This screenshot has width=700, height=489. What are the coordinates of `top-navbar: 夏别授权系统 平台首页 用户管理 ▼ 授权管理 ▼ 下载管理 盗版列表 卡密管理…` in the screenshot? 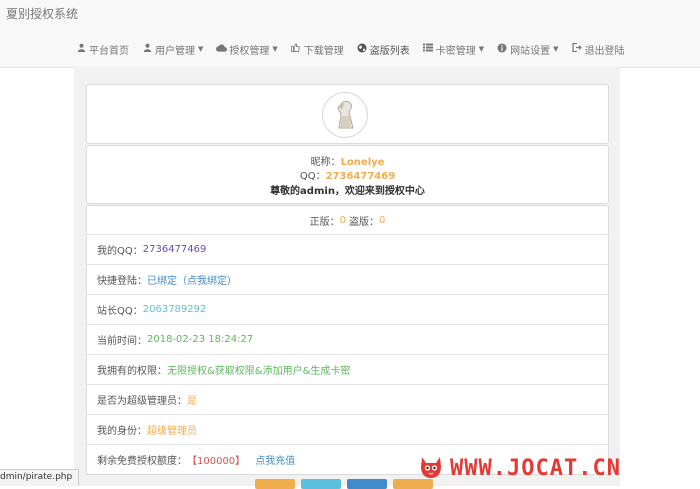 It's located at (350, 34).